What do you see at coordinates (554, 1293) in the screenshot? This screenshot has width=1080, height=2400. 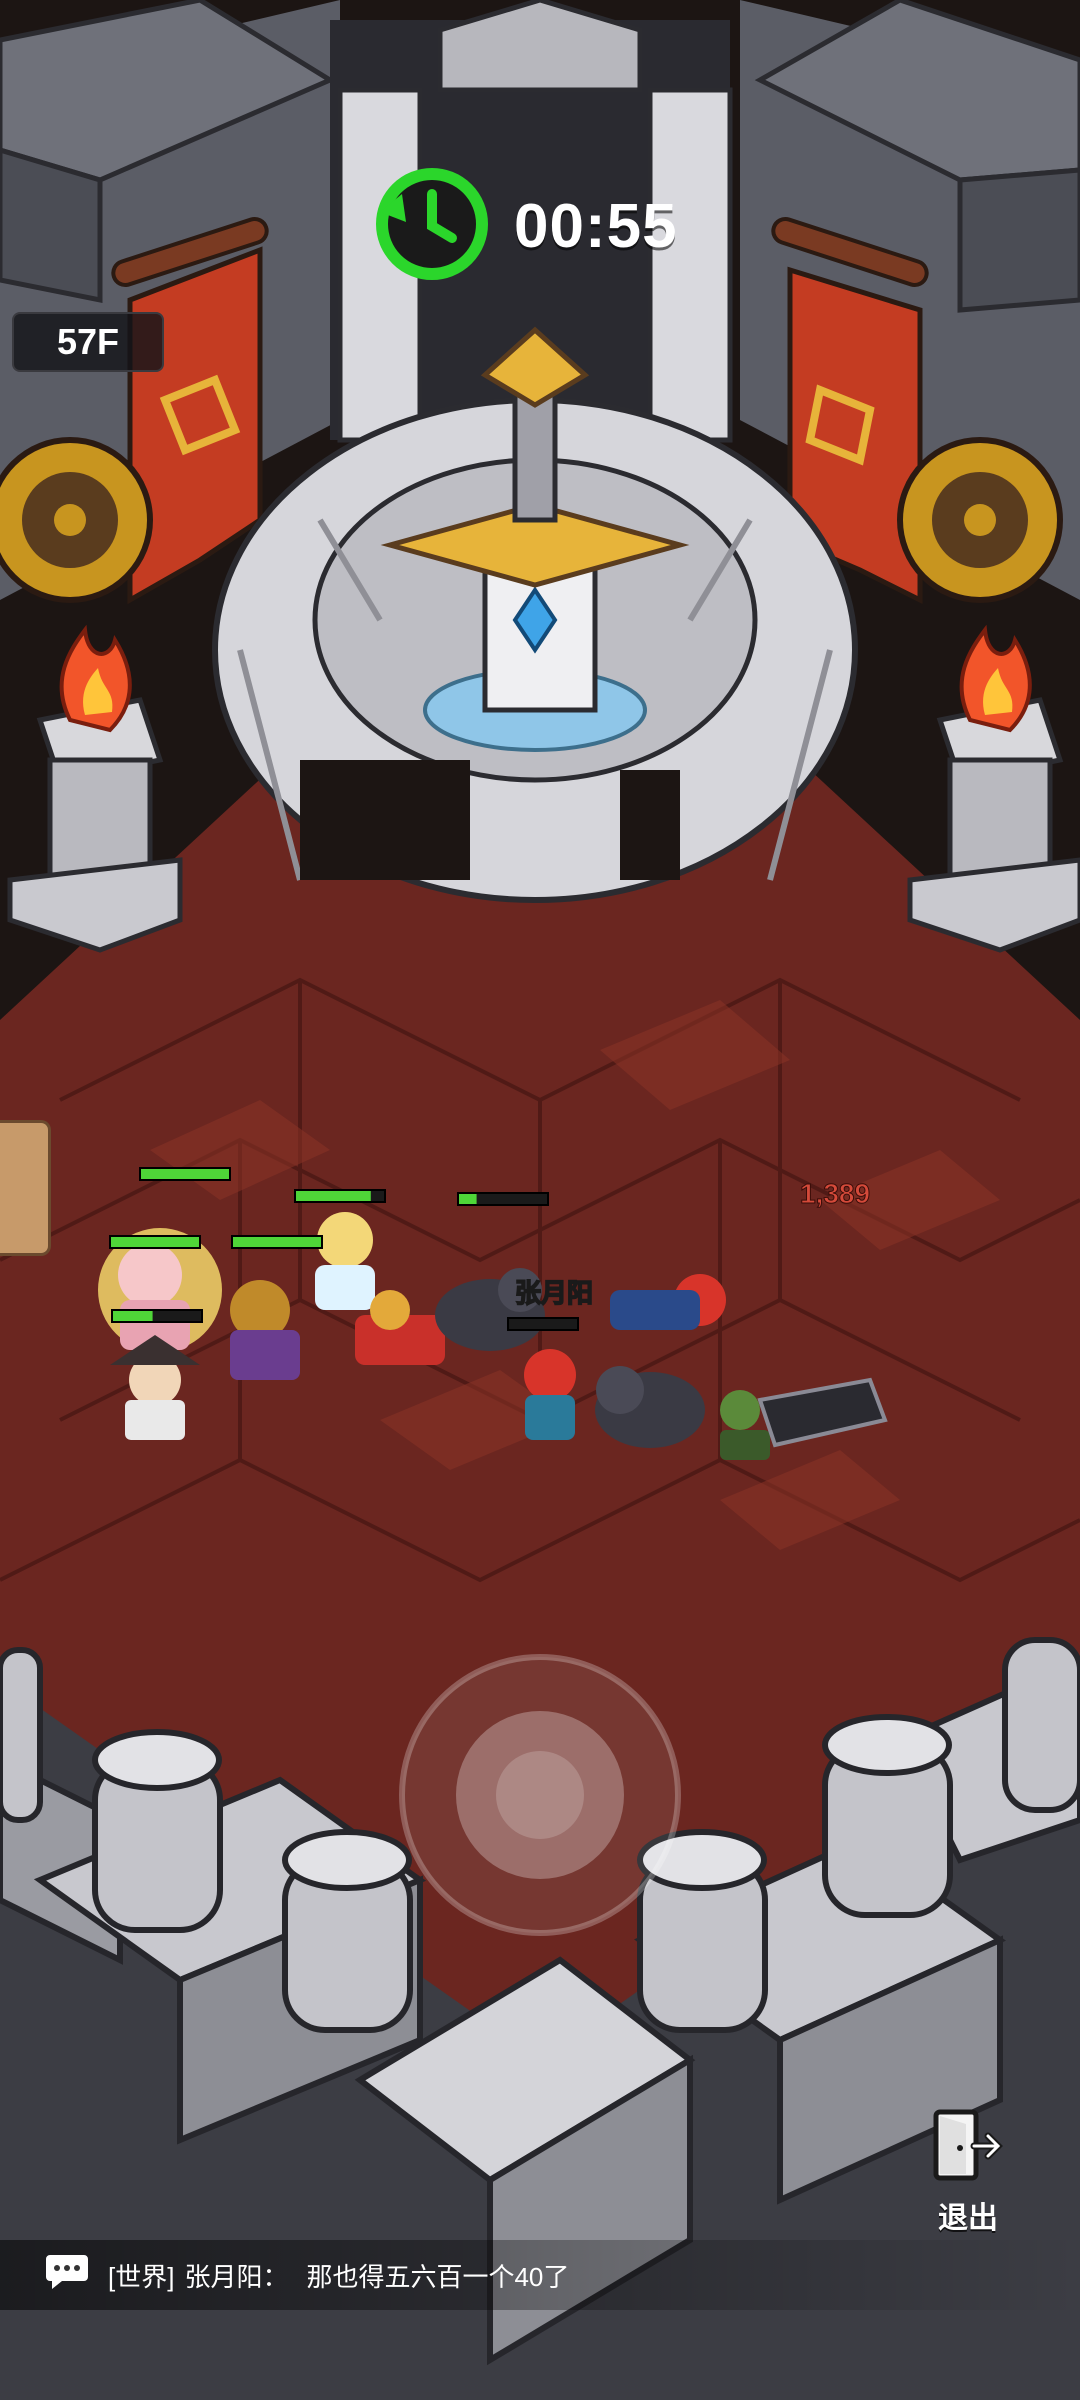 I see `player-name-tag: 张月阳` at bounding box center [554, 1293].